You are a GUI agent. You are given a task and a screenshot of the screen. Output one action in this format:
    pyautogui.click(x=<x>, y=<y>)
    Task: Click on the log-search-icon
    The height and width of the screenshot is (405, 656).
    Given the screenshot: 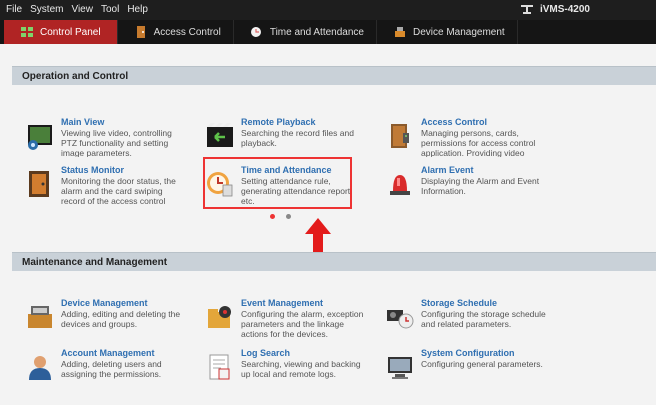 What is the action you would take?
    pyautogui.click(x=219, y=367)
    